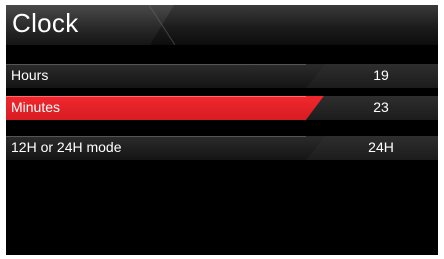 This screenshot has width=444, height=259. Describe the element at coordinates (222, 148) in the screenshot. I see `settings-row-time-mode: 12H or 24H mode 24H` at that location.